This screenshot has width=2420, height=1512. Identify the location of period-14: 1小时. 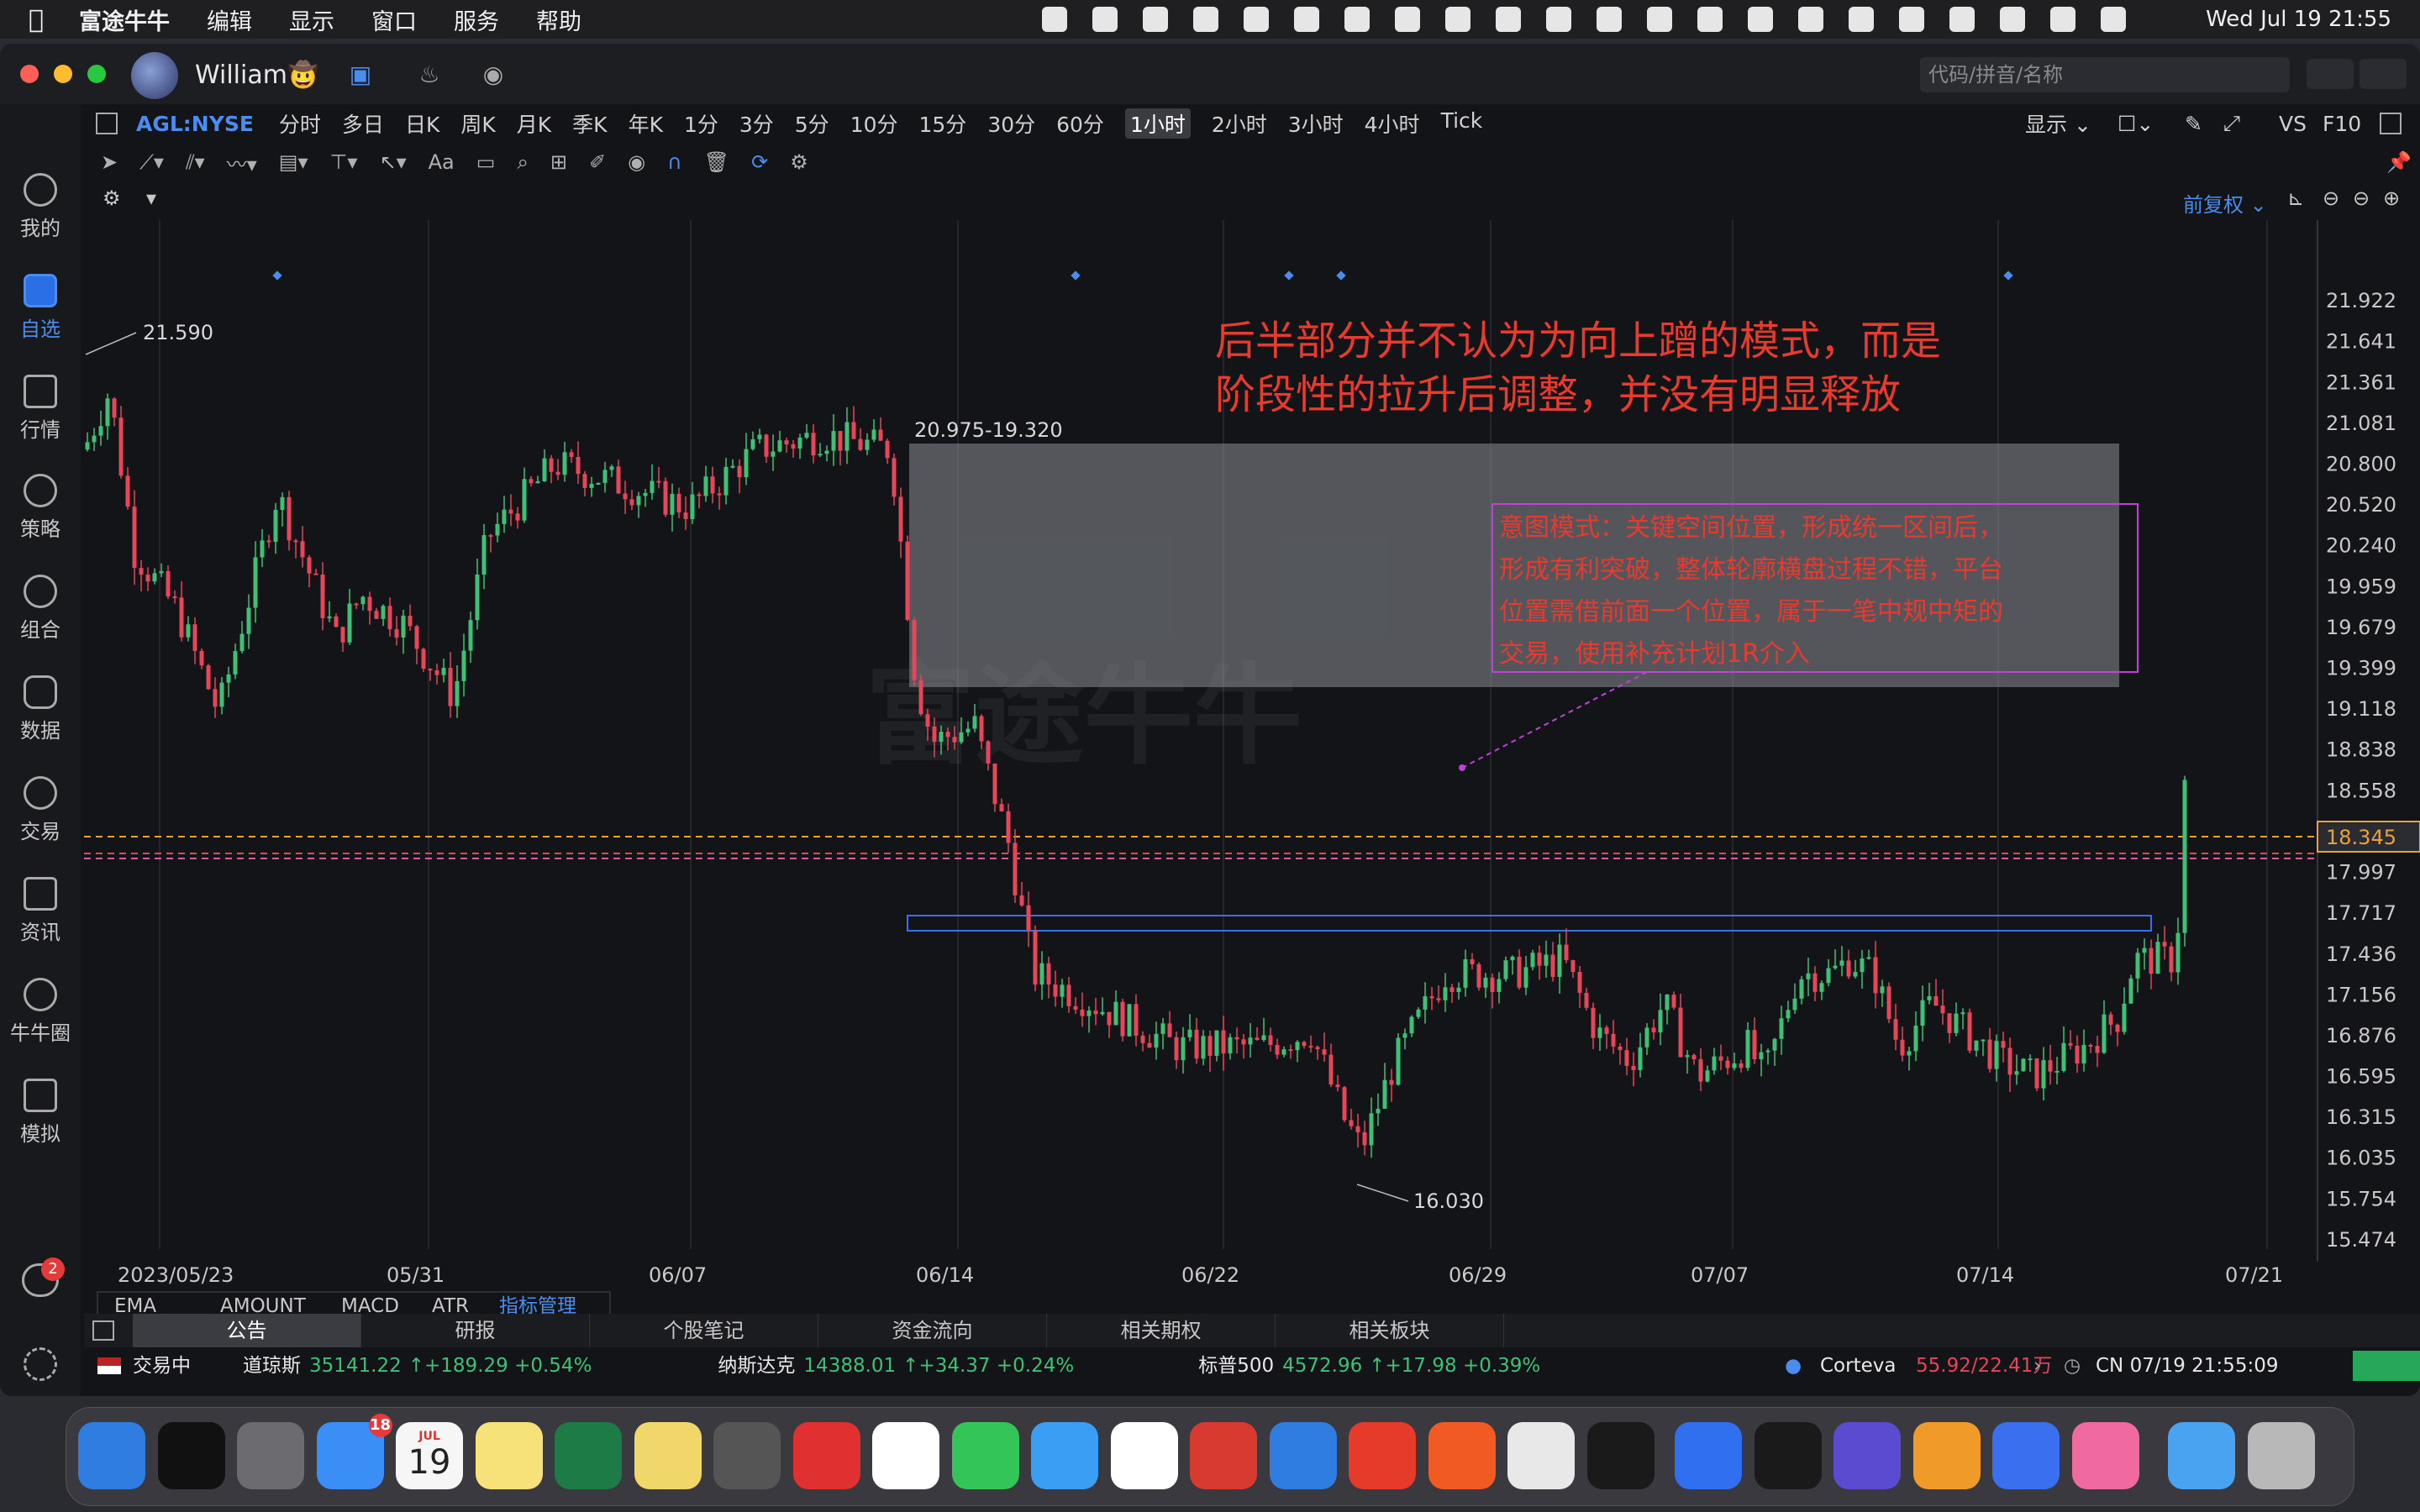
(1157, 123).